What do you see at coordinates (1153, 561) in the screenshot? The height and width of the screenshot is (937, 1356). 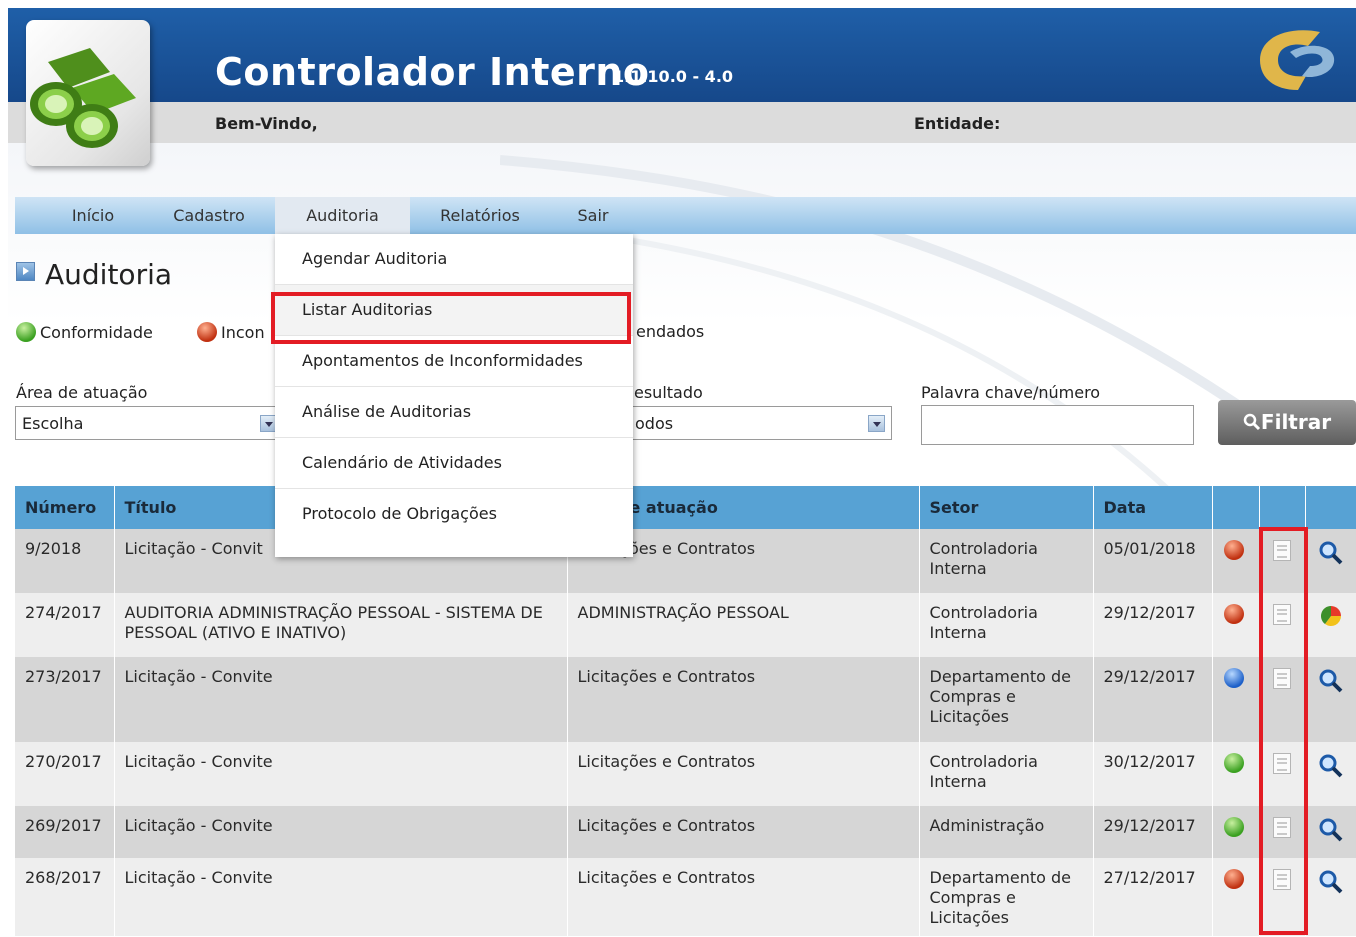 I see `cell-data: 05/01/2018` at bounding box center [1153, 561].